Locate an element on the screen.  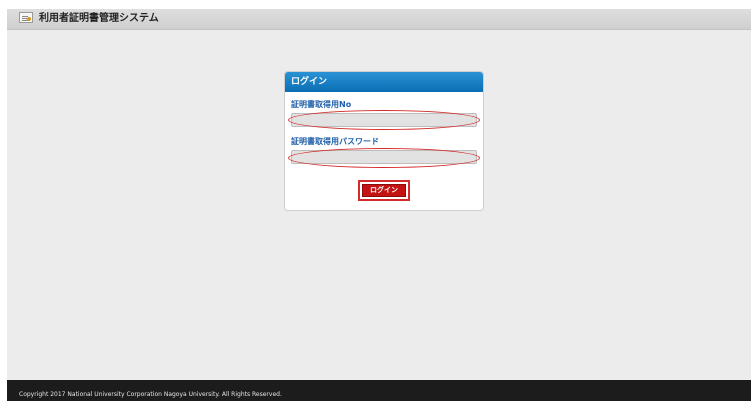
login-button: ログイン is located at coordinates (384, 190).